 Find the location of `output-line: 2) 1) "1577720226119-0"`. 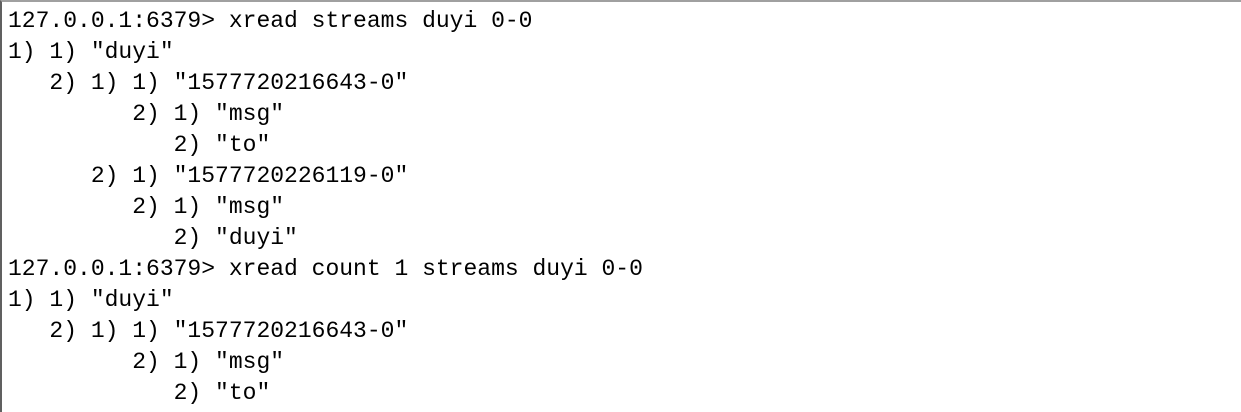

output-line: 2) 1) "1577720226119-0" is located at coordinates (208, 176).